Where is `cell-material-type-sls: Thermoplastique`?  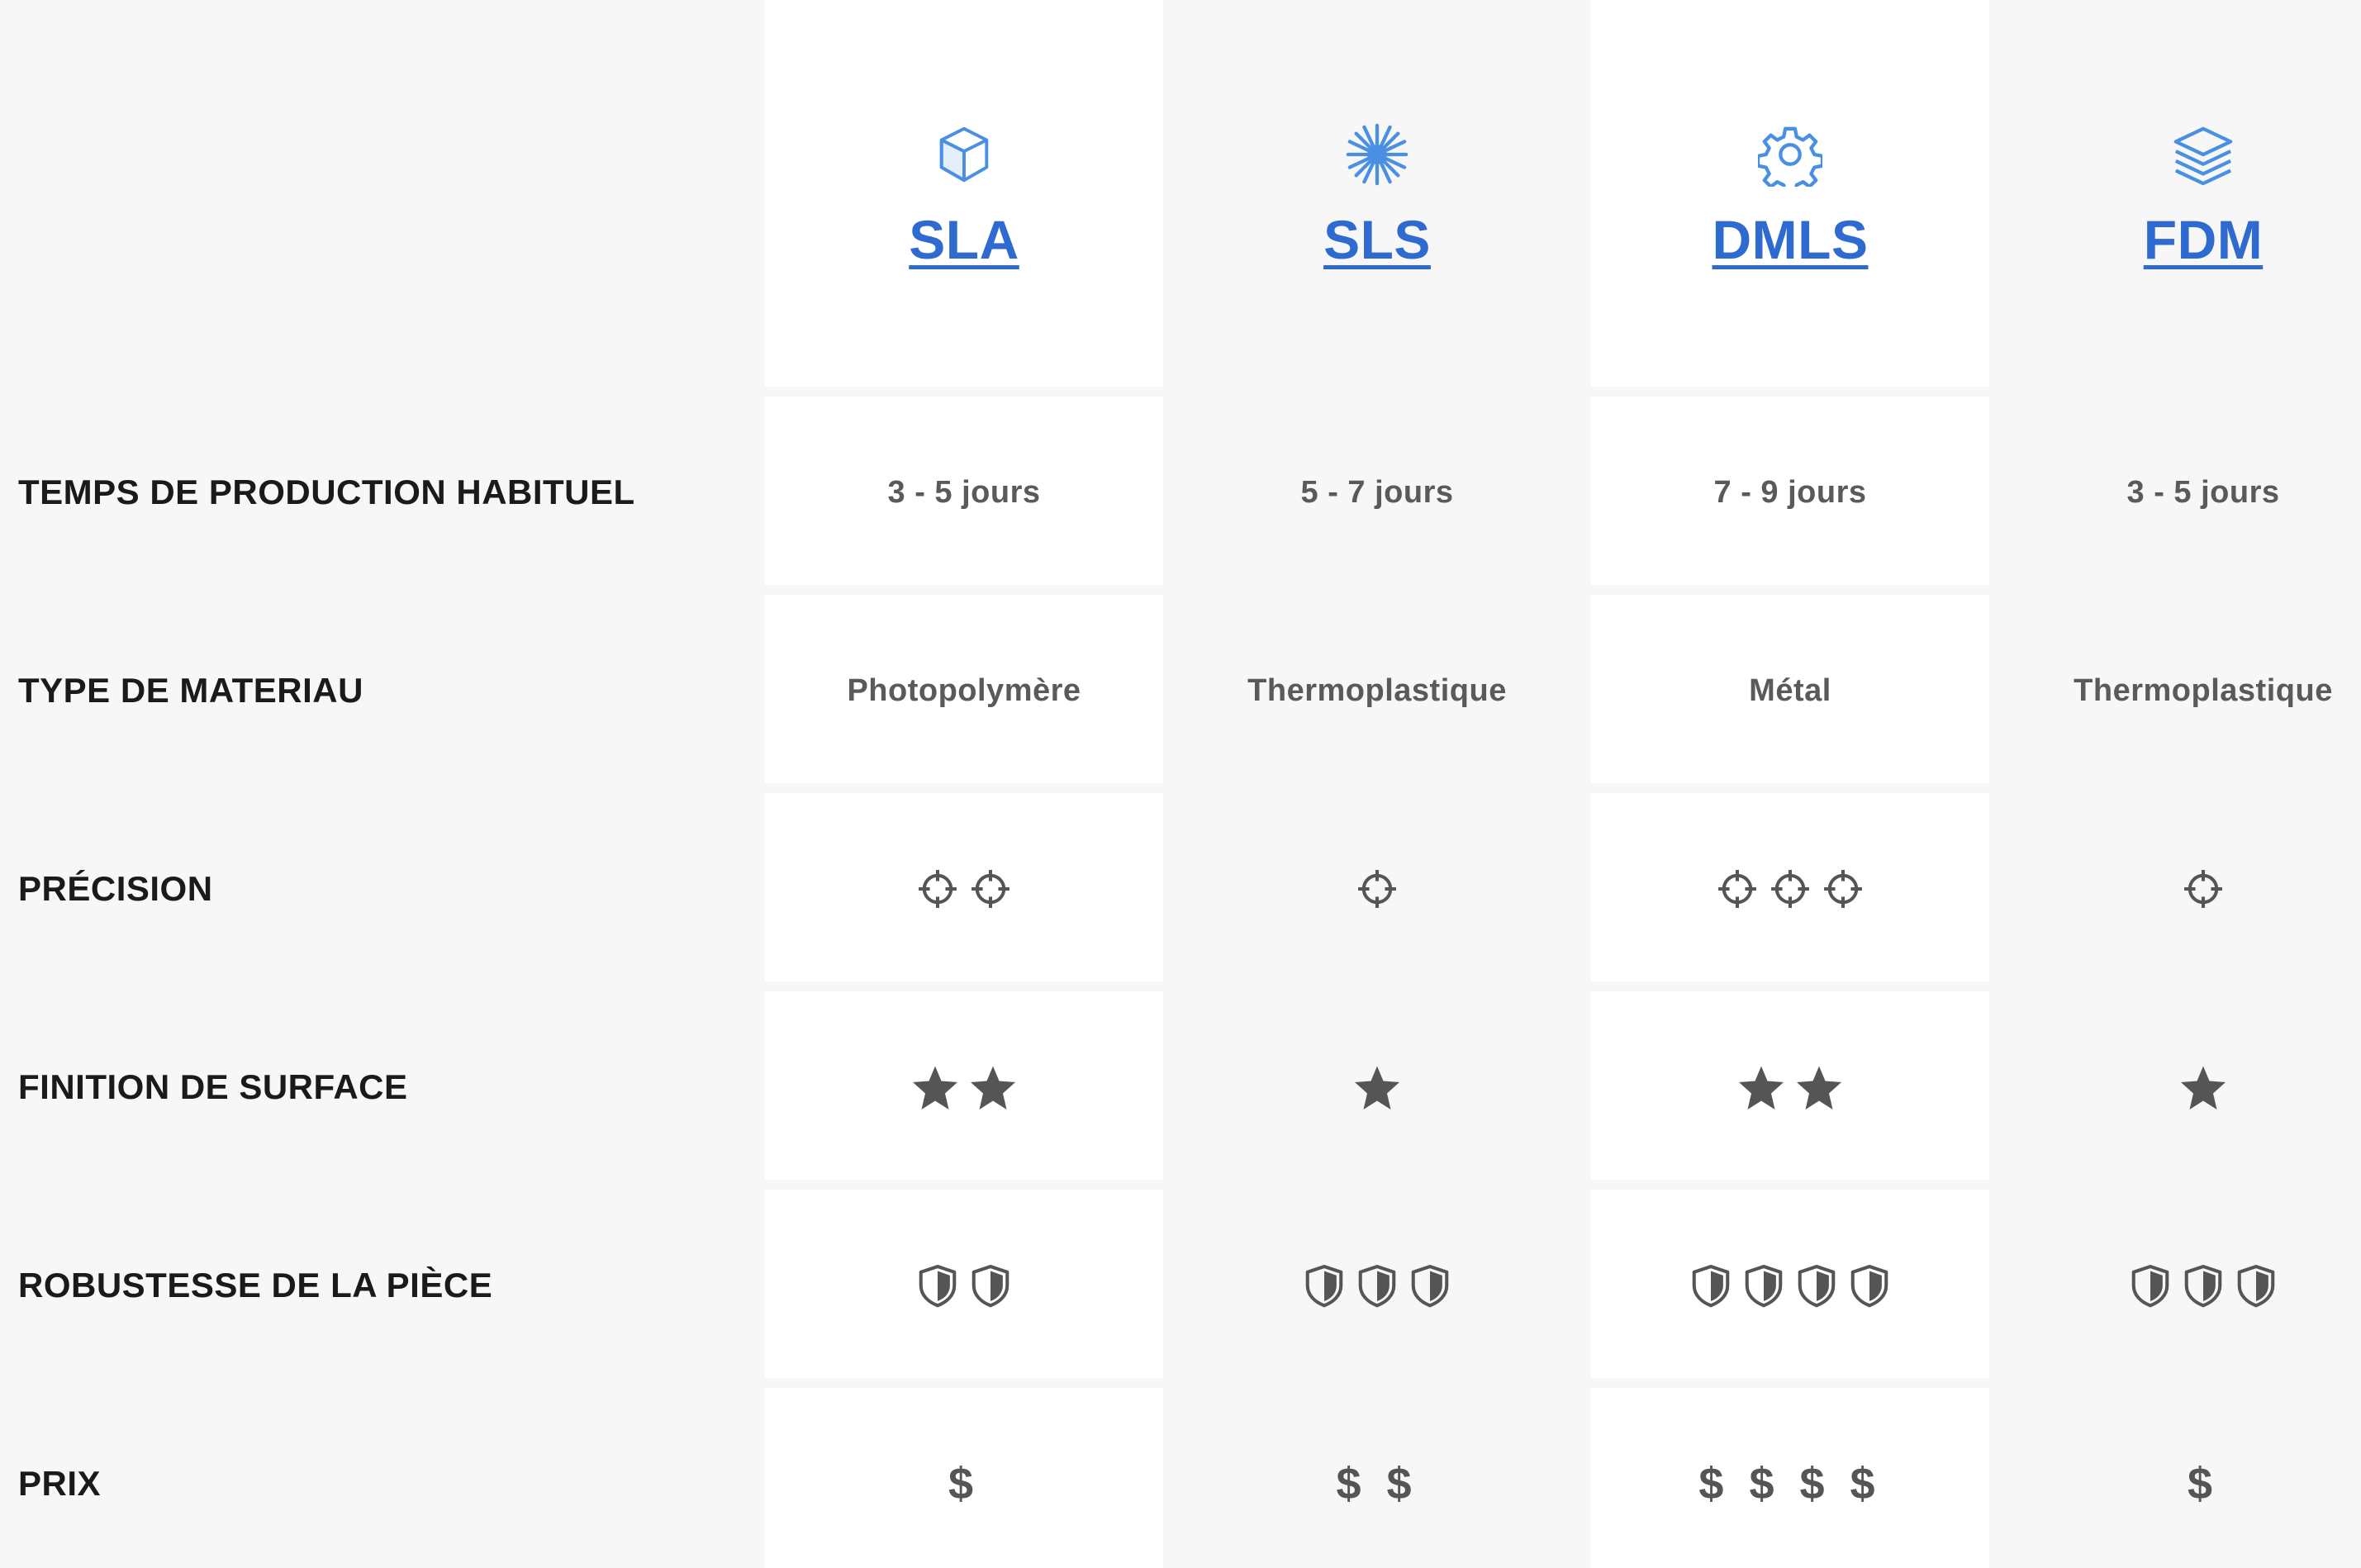 cell-material-type-sls: Thermoplastique is located at coordinates (1377, 691).